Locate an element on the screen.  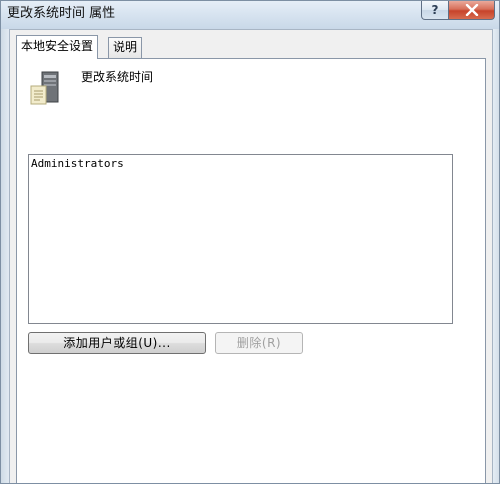
window-title: 更改系统时间 属性 is located at coordinates (61, 13).